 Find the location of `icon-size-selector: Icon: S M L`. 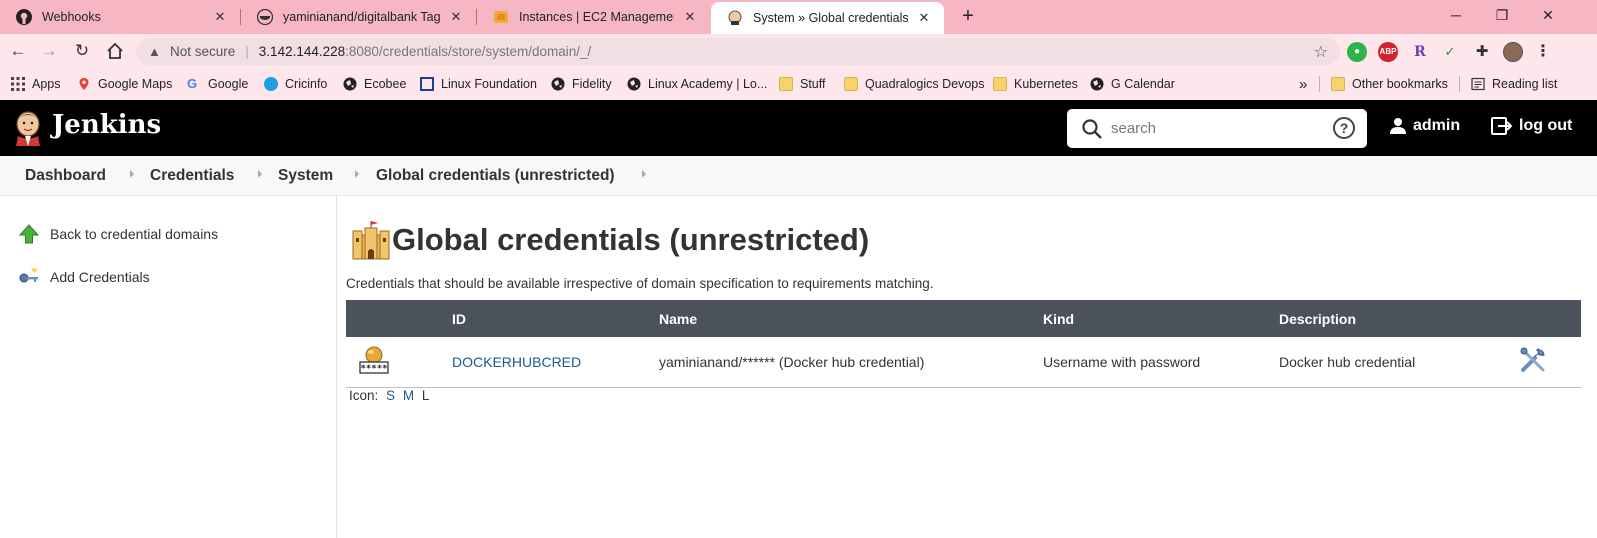

icon-size-selector: Icon: S M L is located at coordinates (389, 395).